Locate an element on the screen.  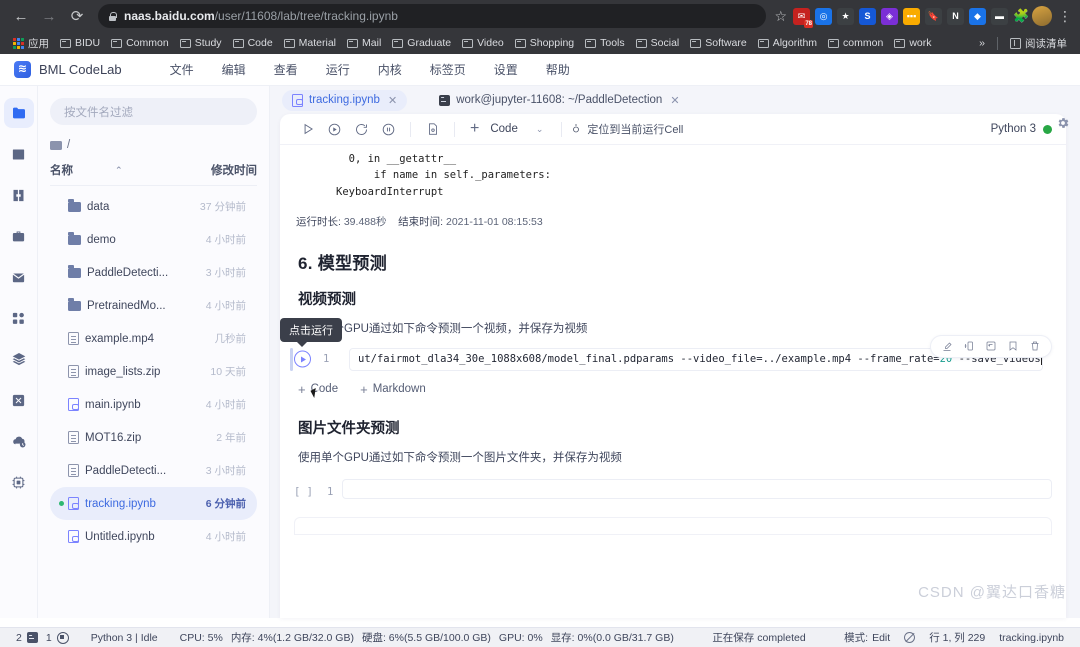
bookmark-cell-icon is located at coordinates (1013, 346).